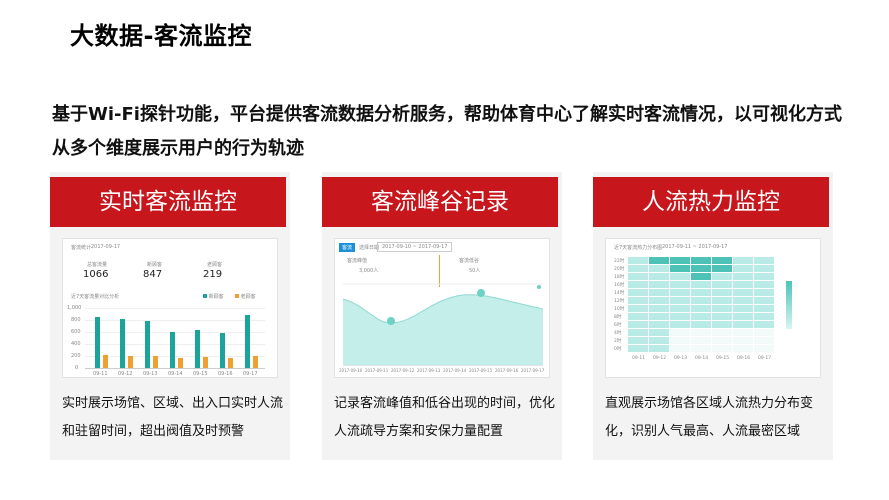  Describe the element at coordinates (215, 265) in the screenshot. I see `stat-label: 老顾客` at that location.